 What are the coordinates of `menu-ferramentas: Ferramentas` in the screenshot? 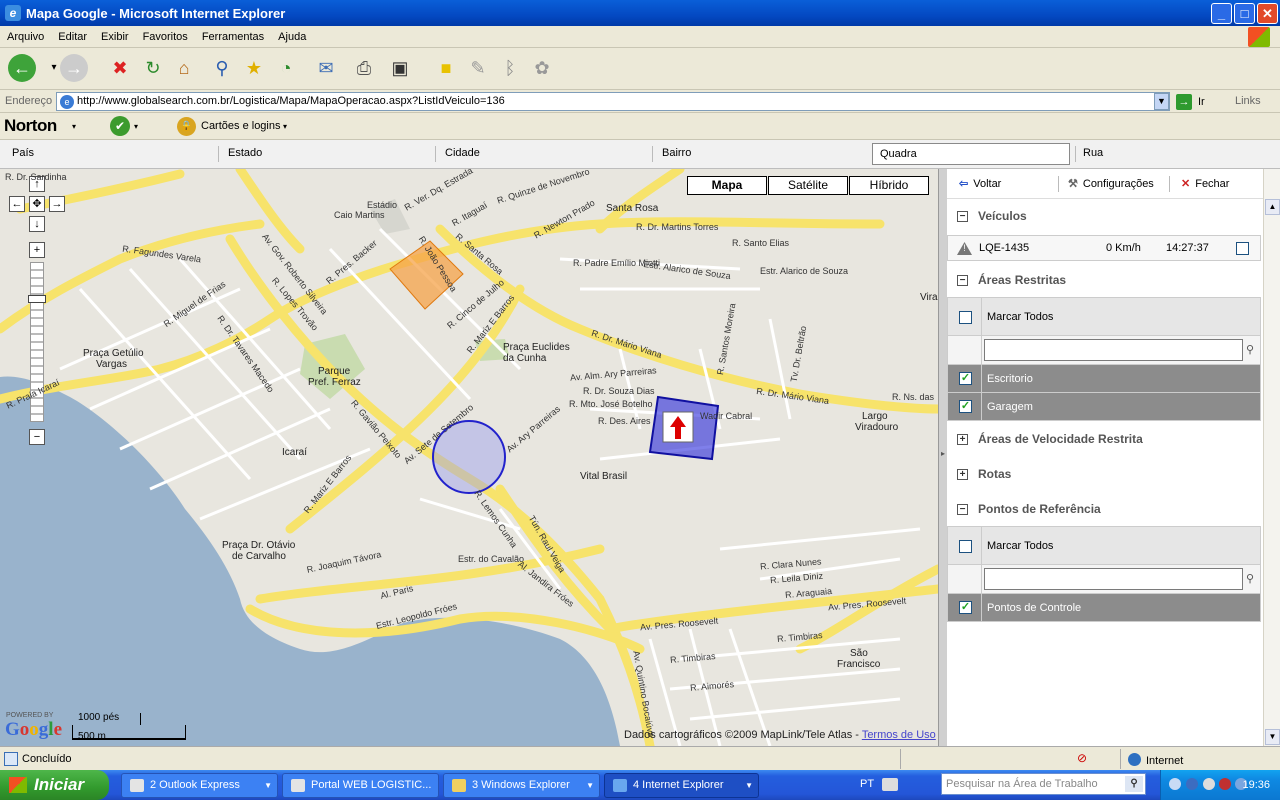 It's located at (233, 37).